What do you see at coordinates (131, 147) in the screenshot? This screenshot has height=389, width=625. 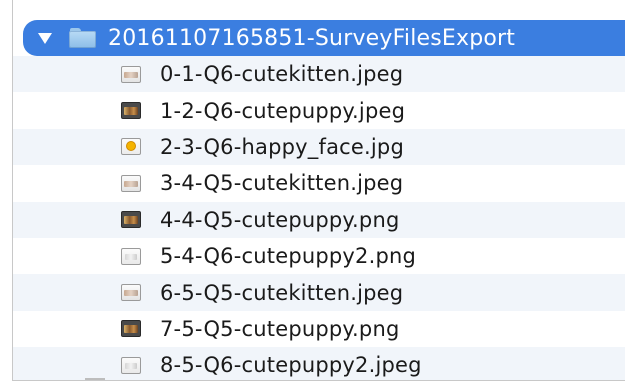 I see `happy-face-thumbnail-icon` at bounding box center [131, 147].